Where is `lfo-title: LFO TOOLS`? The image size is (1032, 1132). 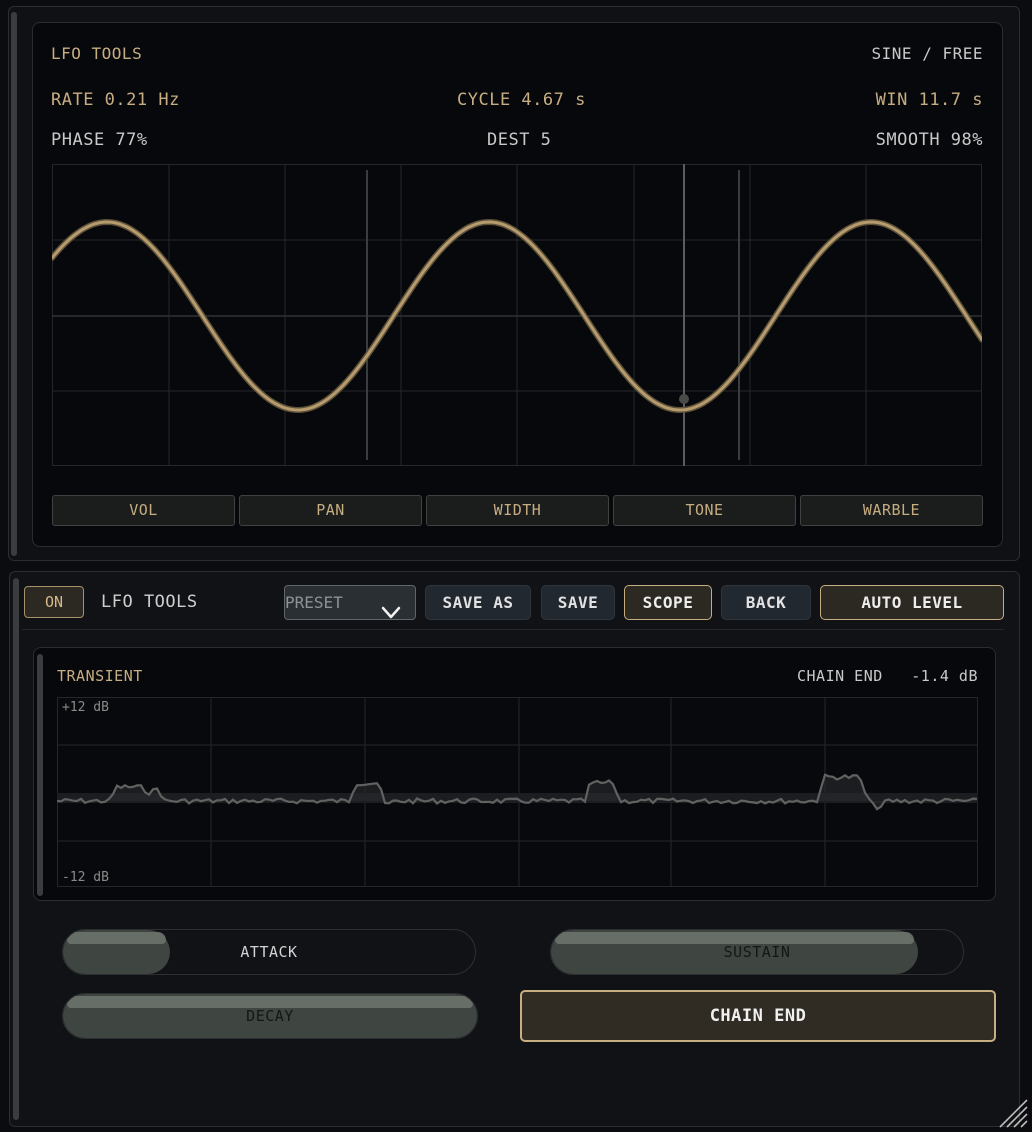 lfo-title: LFO TOOLS is located at coordinates (97, 53).